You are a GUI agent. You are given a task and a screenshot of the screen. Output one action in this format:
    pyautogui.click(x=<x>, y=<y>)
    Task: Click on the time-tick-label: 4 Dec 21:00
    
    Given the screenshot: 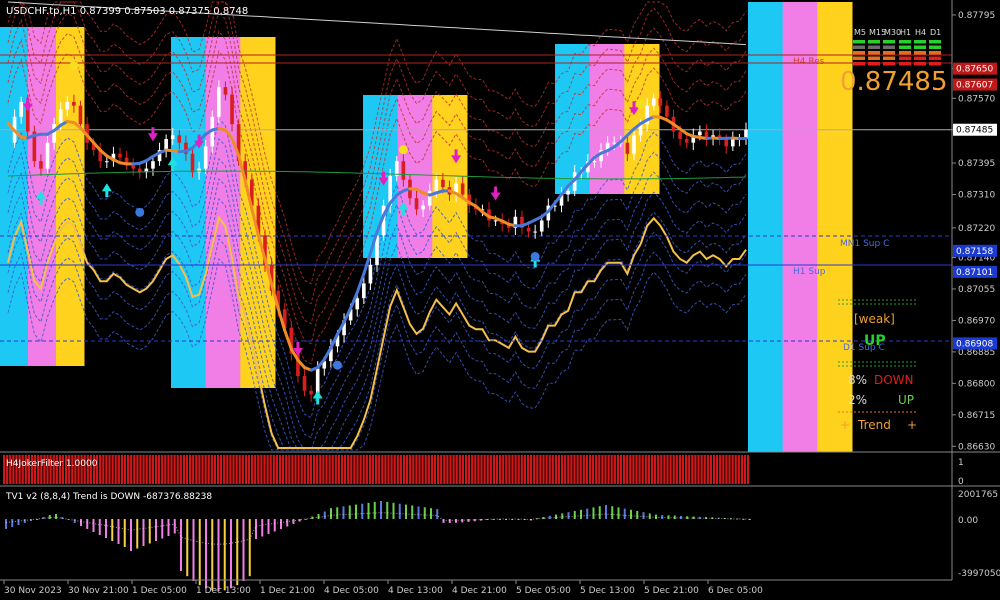 What is the action you would take?
    pyautogui.click(x=479, y=591)
    